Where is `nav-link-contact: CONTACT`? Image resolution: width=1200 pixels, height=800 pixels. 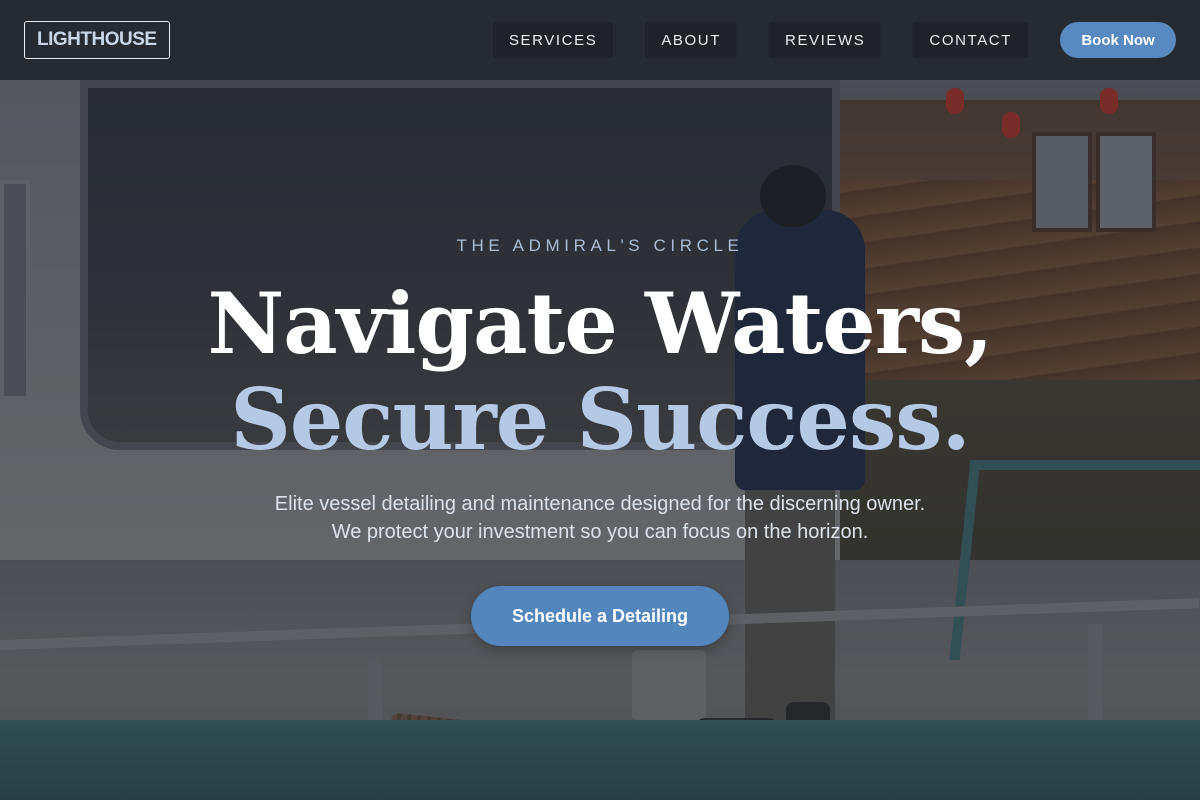
nav-link-contact: CONTACT is located at coordinates (970, 40).